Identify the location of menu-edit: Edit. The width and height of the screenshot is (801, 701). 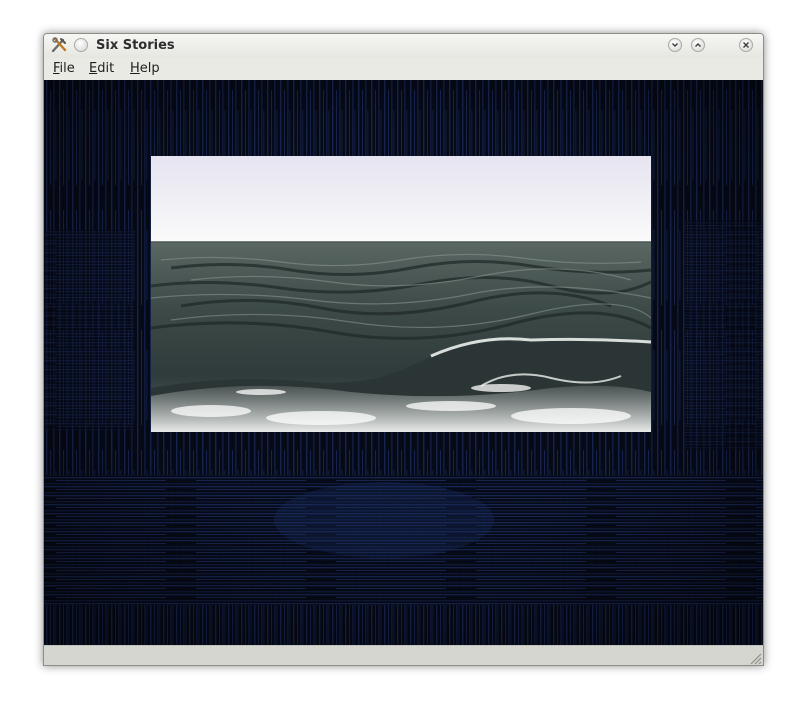
(101, 69).